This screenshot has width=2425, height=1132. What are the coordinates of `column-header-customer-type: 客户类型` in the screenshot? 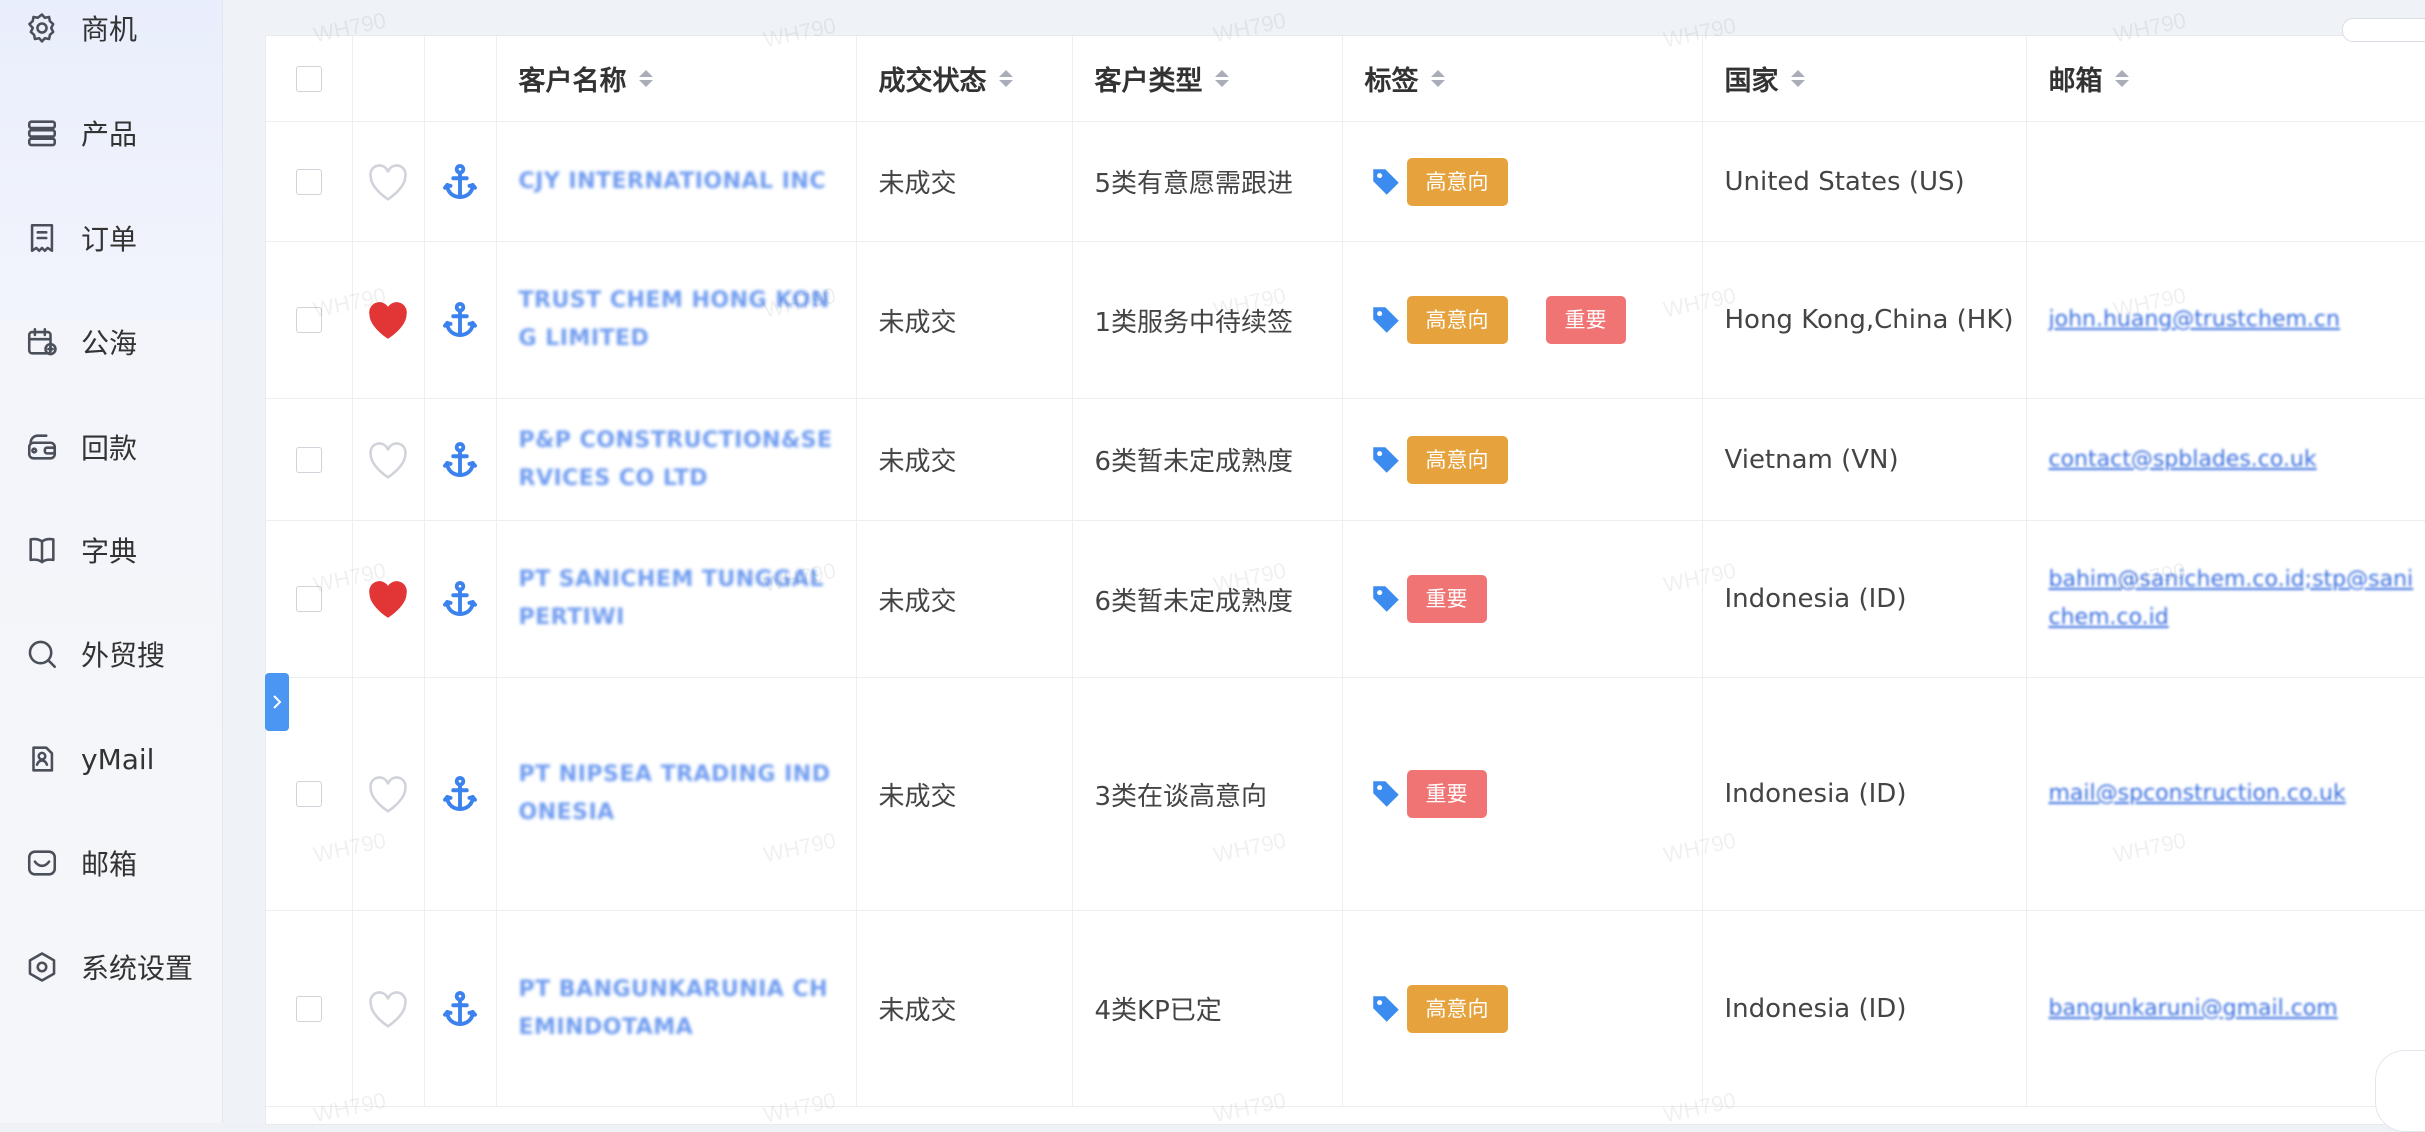 It's located at (1207, 79).